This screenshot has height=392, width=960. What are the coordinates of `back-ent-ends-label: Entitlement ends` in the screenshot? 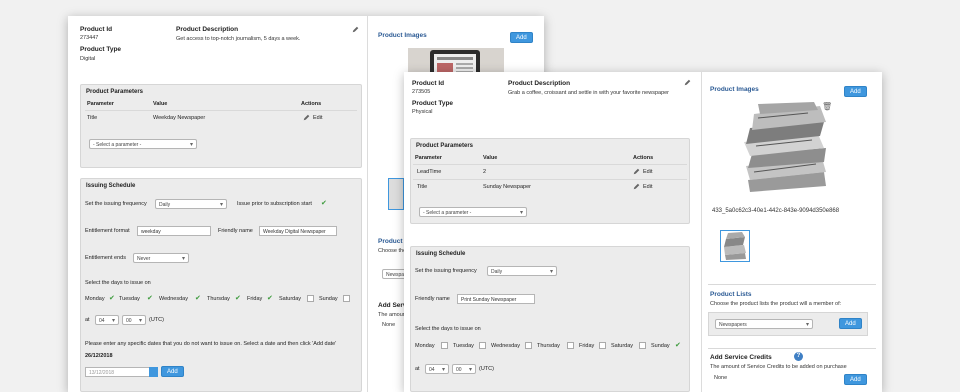 It's located at (105, 258).